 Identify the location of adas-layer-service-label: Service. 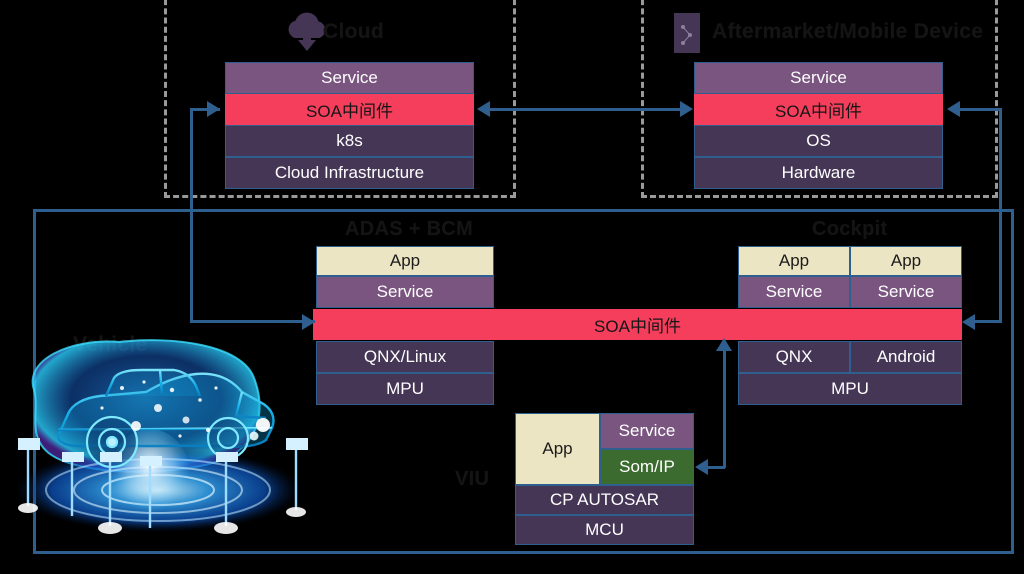
(405, 291).